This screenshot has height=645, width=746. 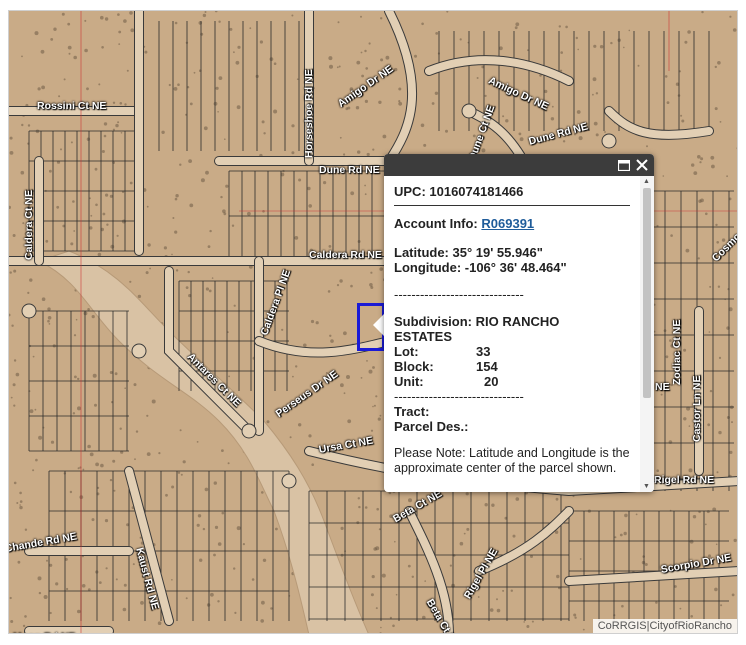 What do you see at coordinates (646, 486) in the screenshot?
I see `scroll-down-icon: ▼` at bounding box center [646, 486].